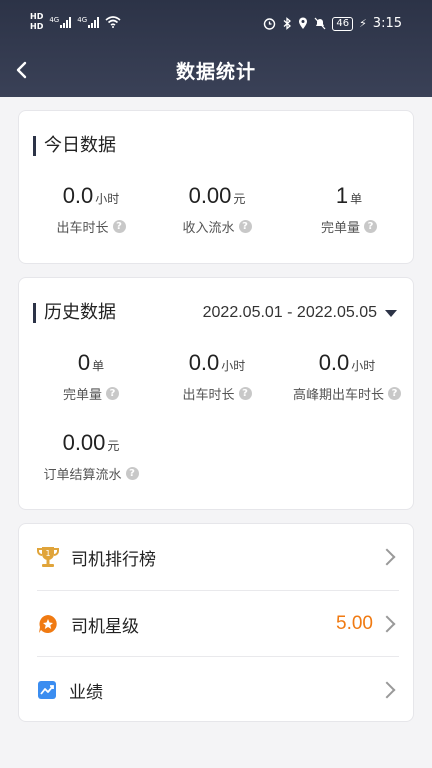  Describe the element at coordinates (74, 146) in the screenshot. I see `today-title: 今日数据` at that location.